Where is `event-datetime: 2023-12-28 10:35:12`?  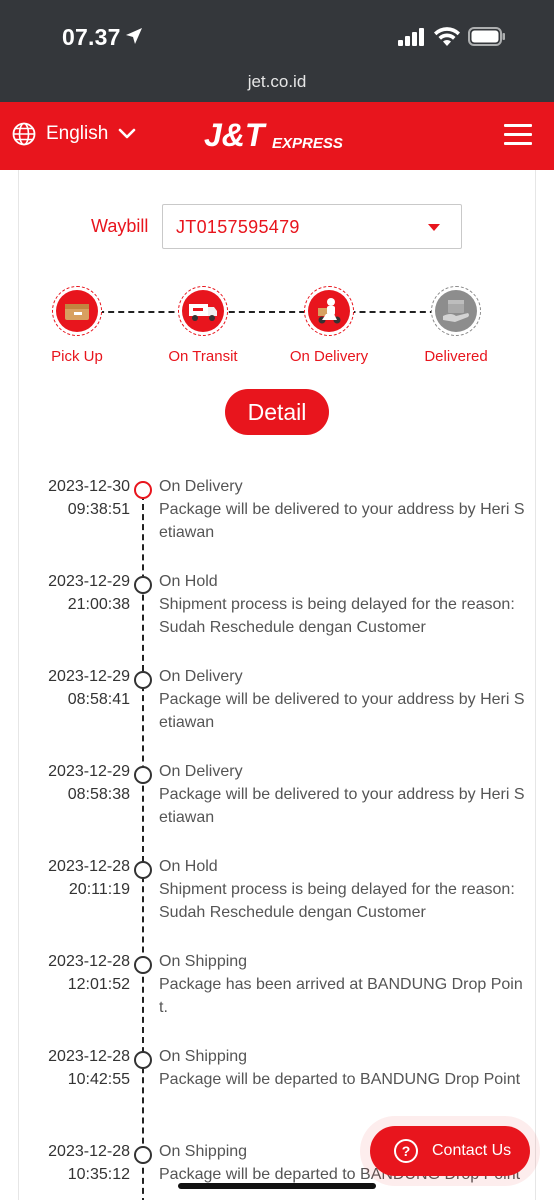
event-datetime: 2023-12-28 10:35:12 is located at coordinates (89, 1163).